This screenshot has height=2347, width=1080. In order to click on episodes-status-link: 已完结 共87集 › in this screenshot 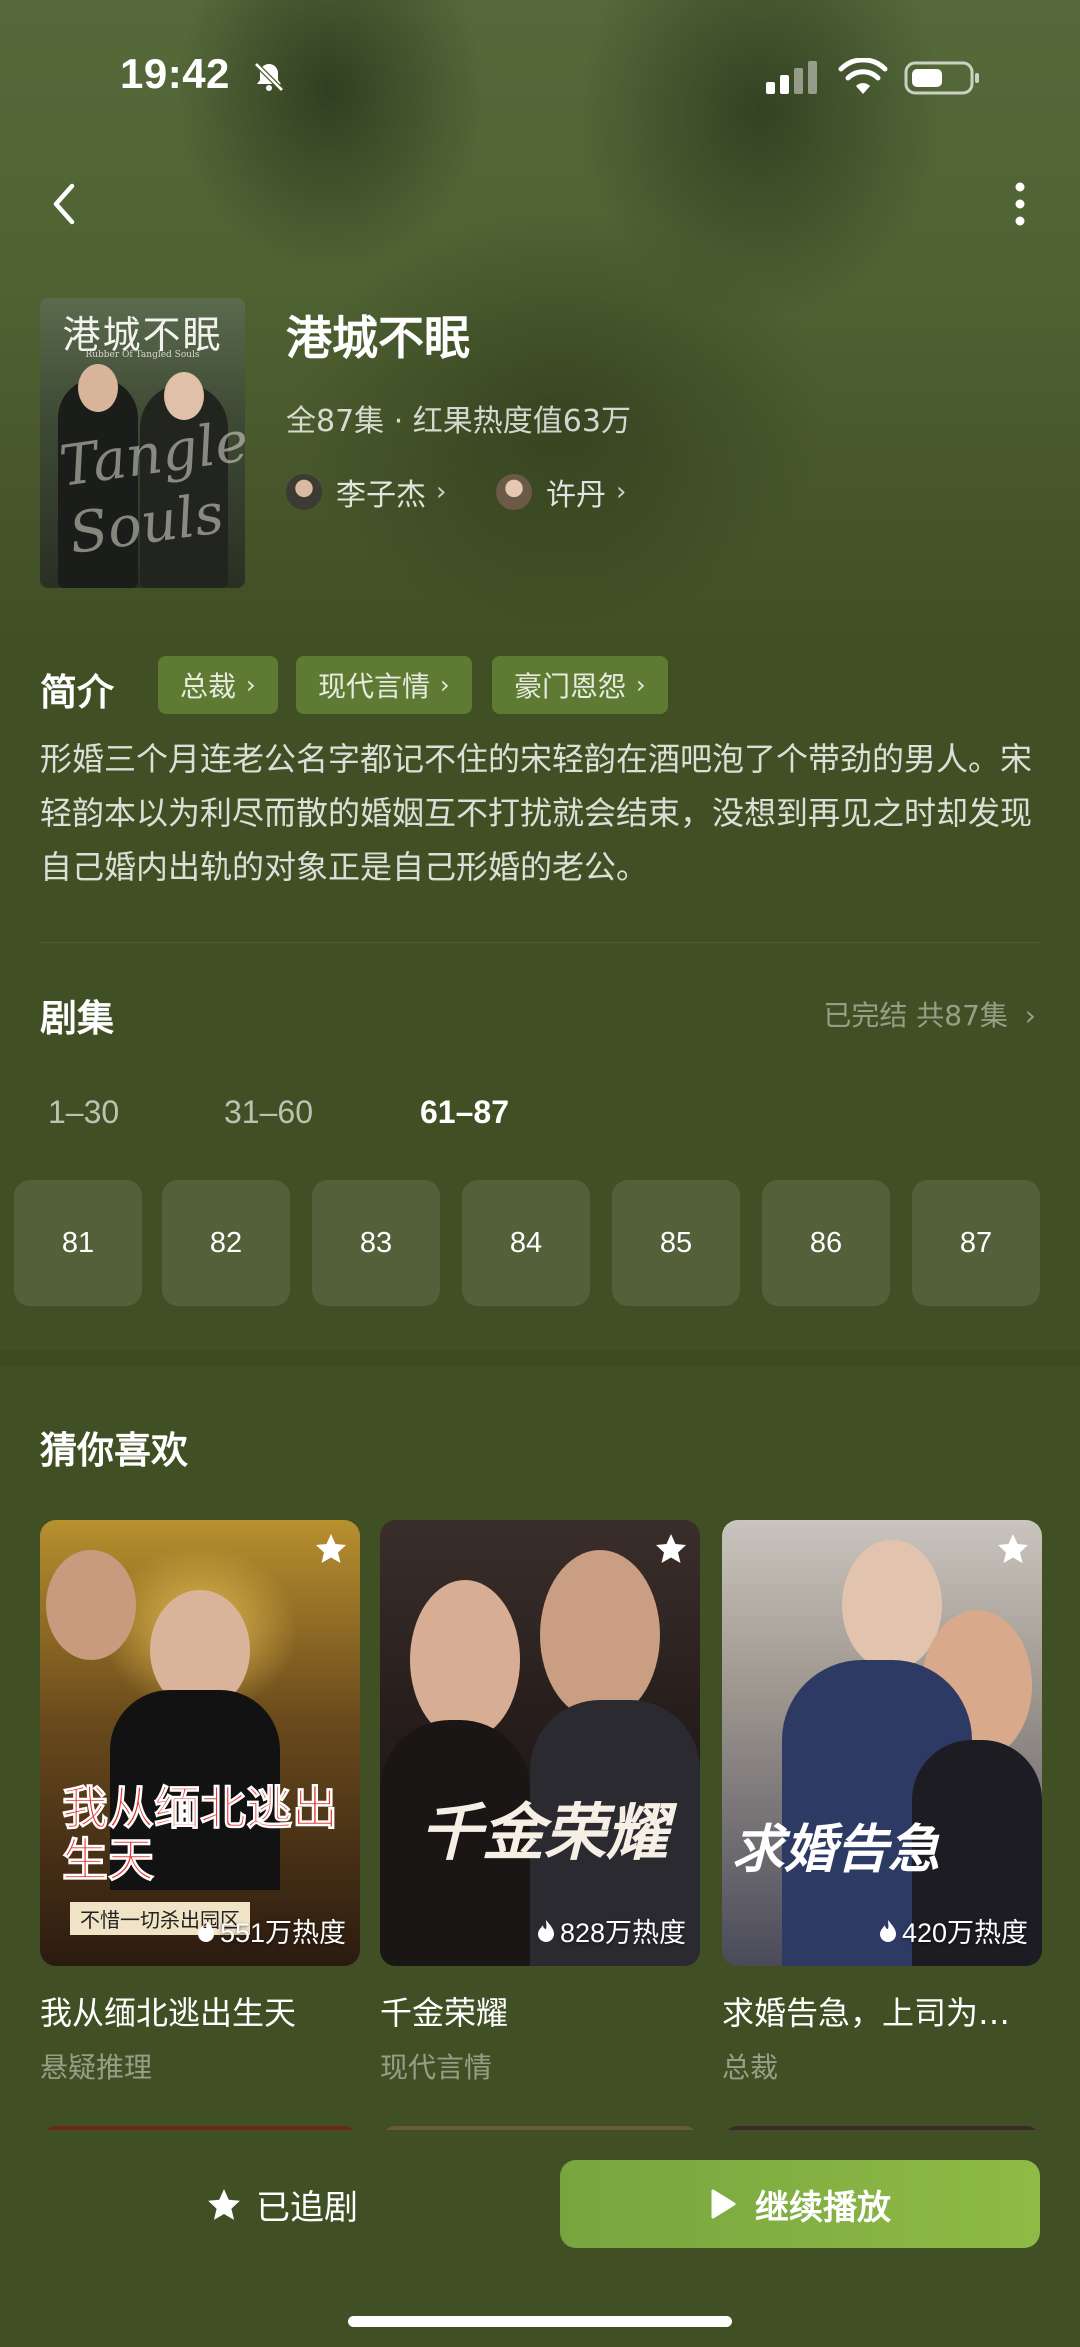, I will do `click(929, 1014)`.